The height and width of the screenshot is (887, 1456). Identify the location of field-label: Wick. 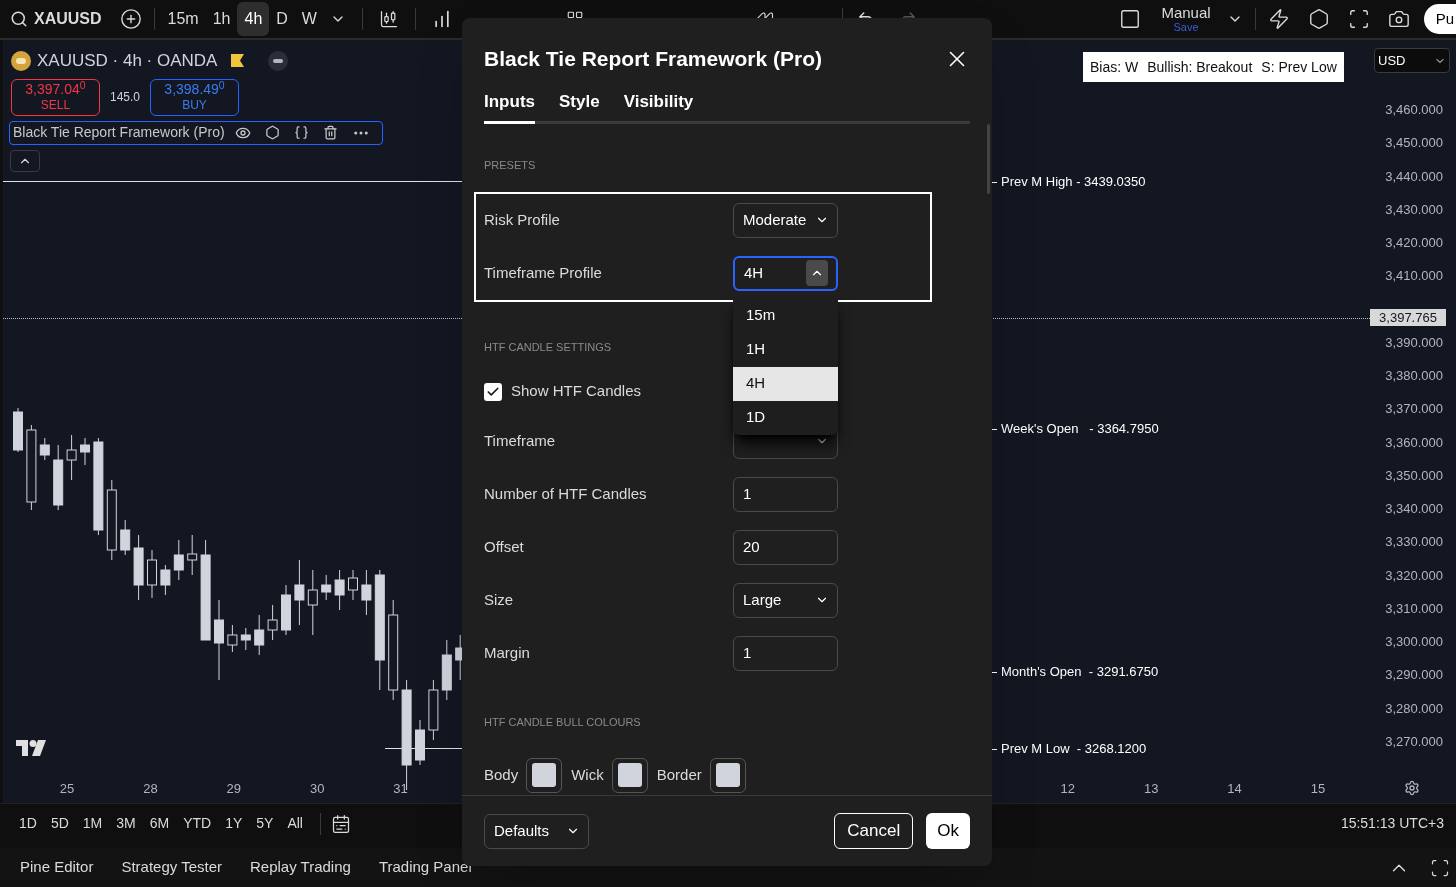
(587, 774).